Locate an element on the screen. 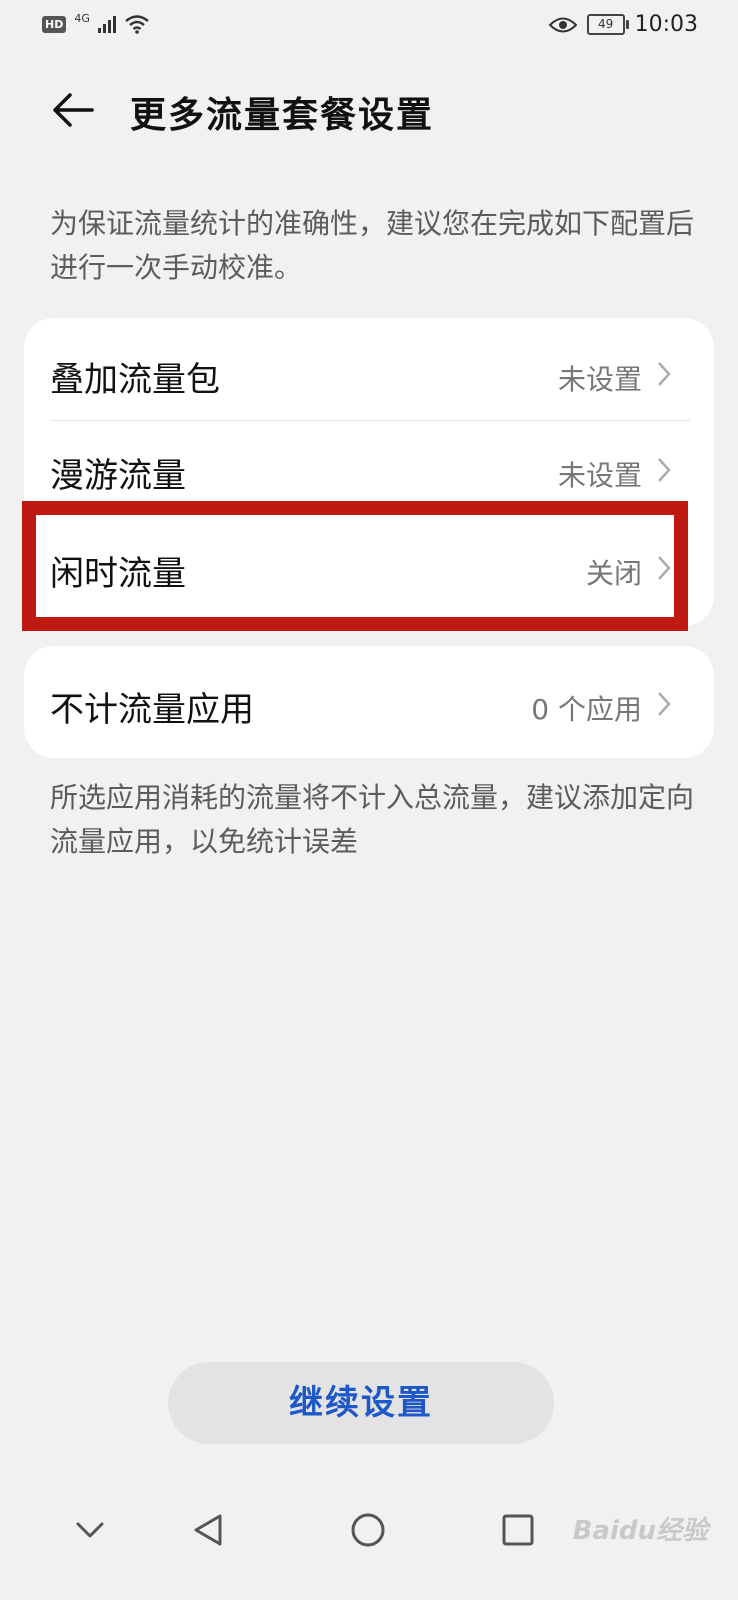 This screenshot has height=1600, width=738. status-bar: HD 4G 49 10:03 is located at coordinates (369, 28).